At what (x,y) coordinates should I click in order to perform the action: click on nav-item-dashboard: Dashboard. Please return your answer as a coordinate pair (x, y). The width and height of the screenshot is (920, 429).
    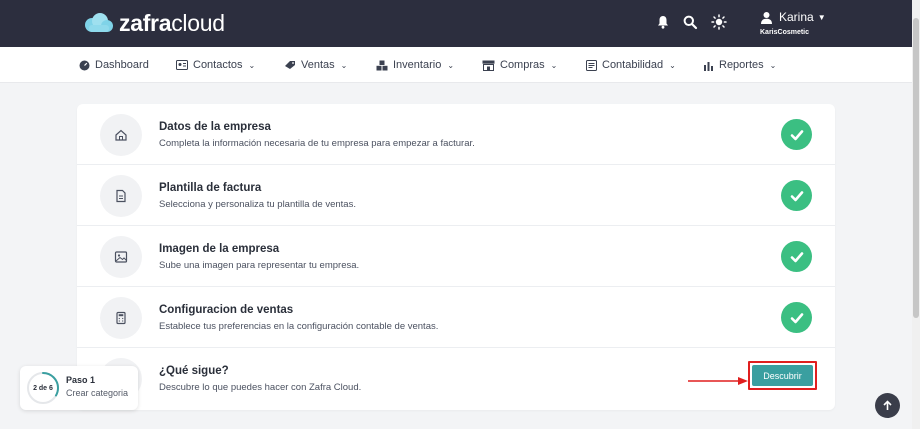
    Looking at the image, I should click on (114, 65).